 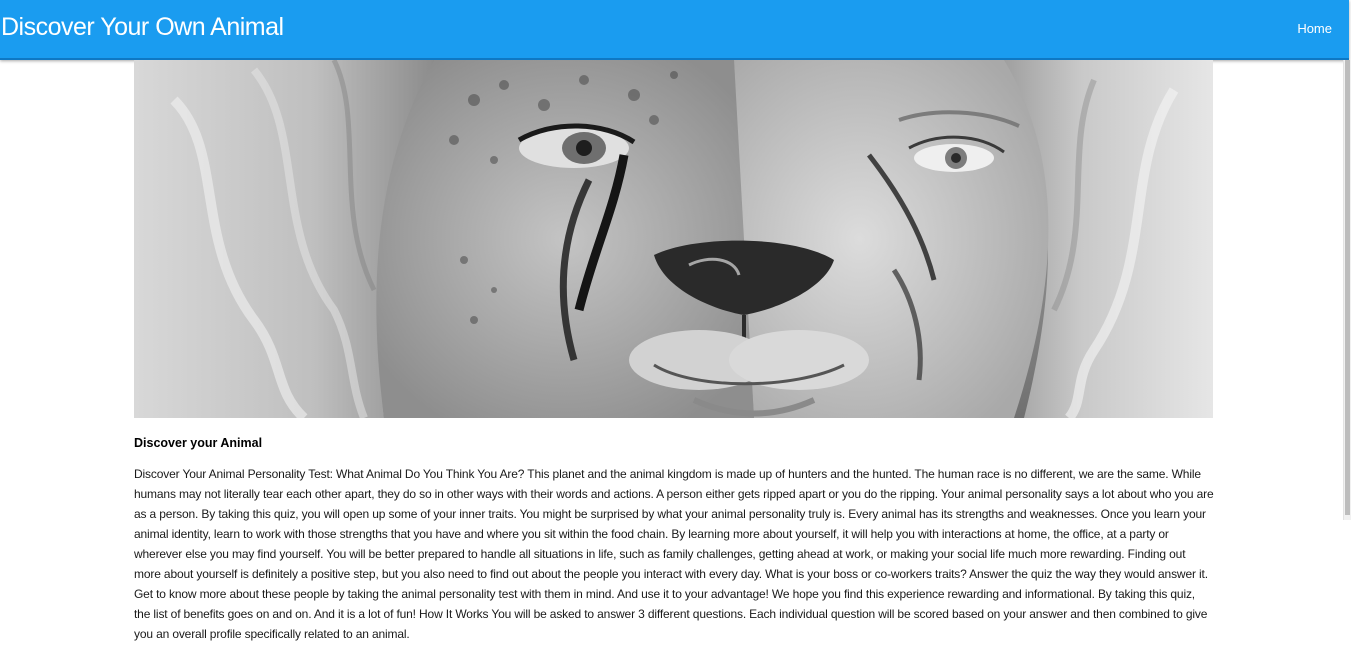 I want to click on scrollbar-thumb, so click(x=1347, y=287).